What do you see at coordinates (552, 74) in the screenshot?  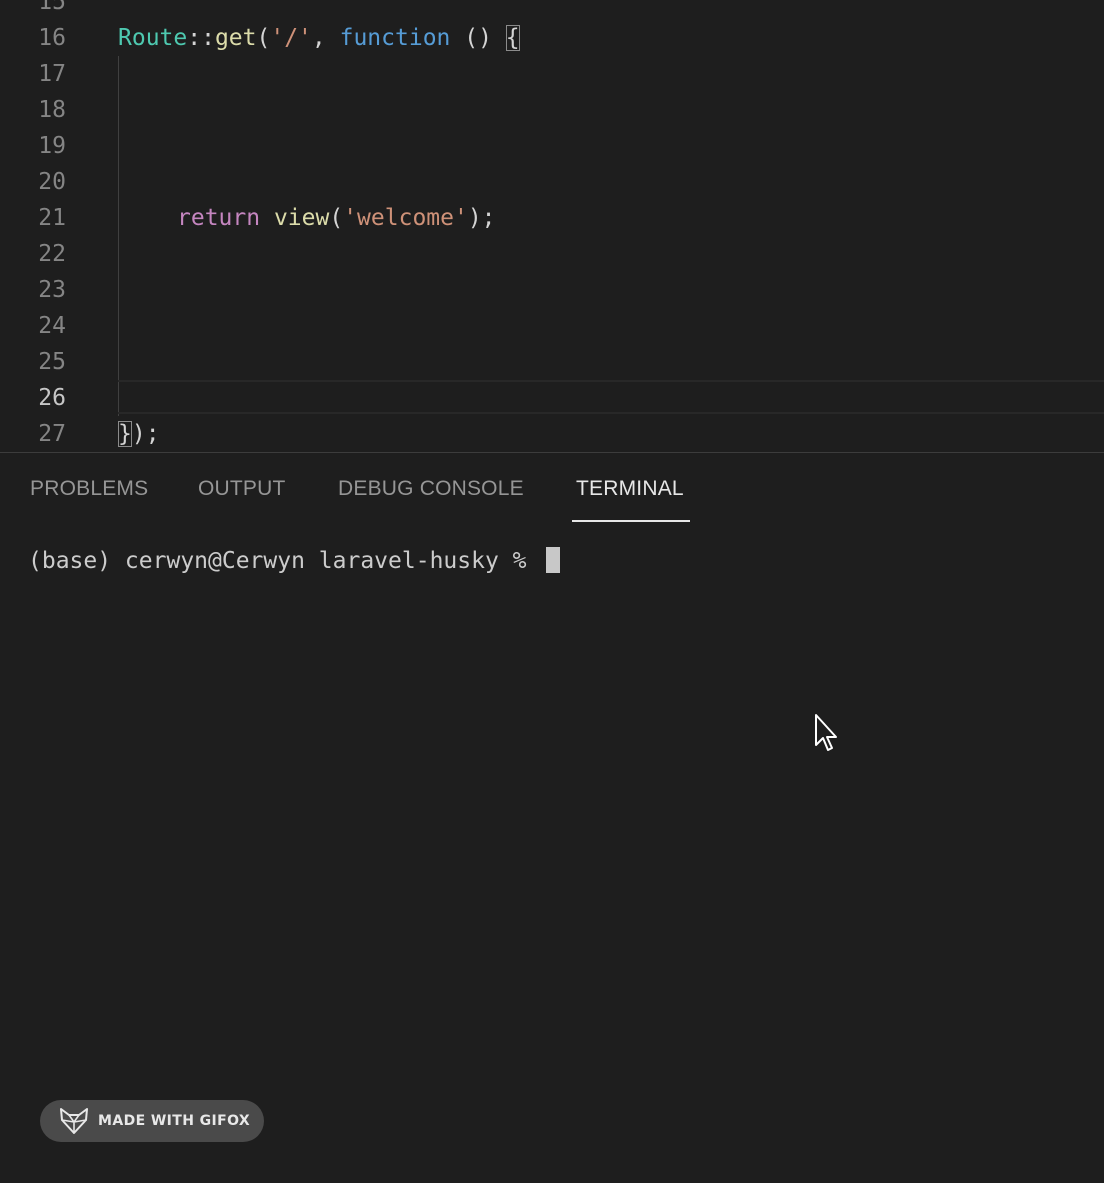 I see `editor-line: 17` at bounding box center [552, 74].